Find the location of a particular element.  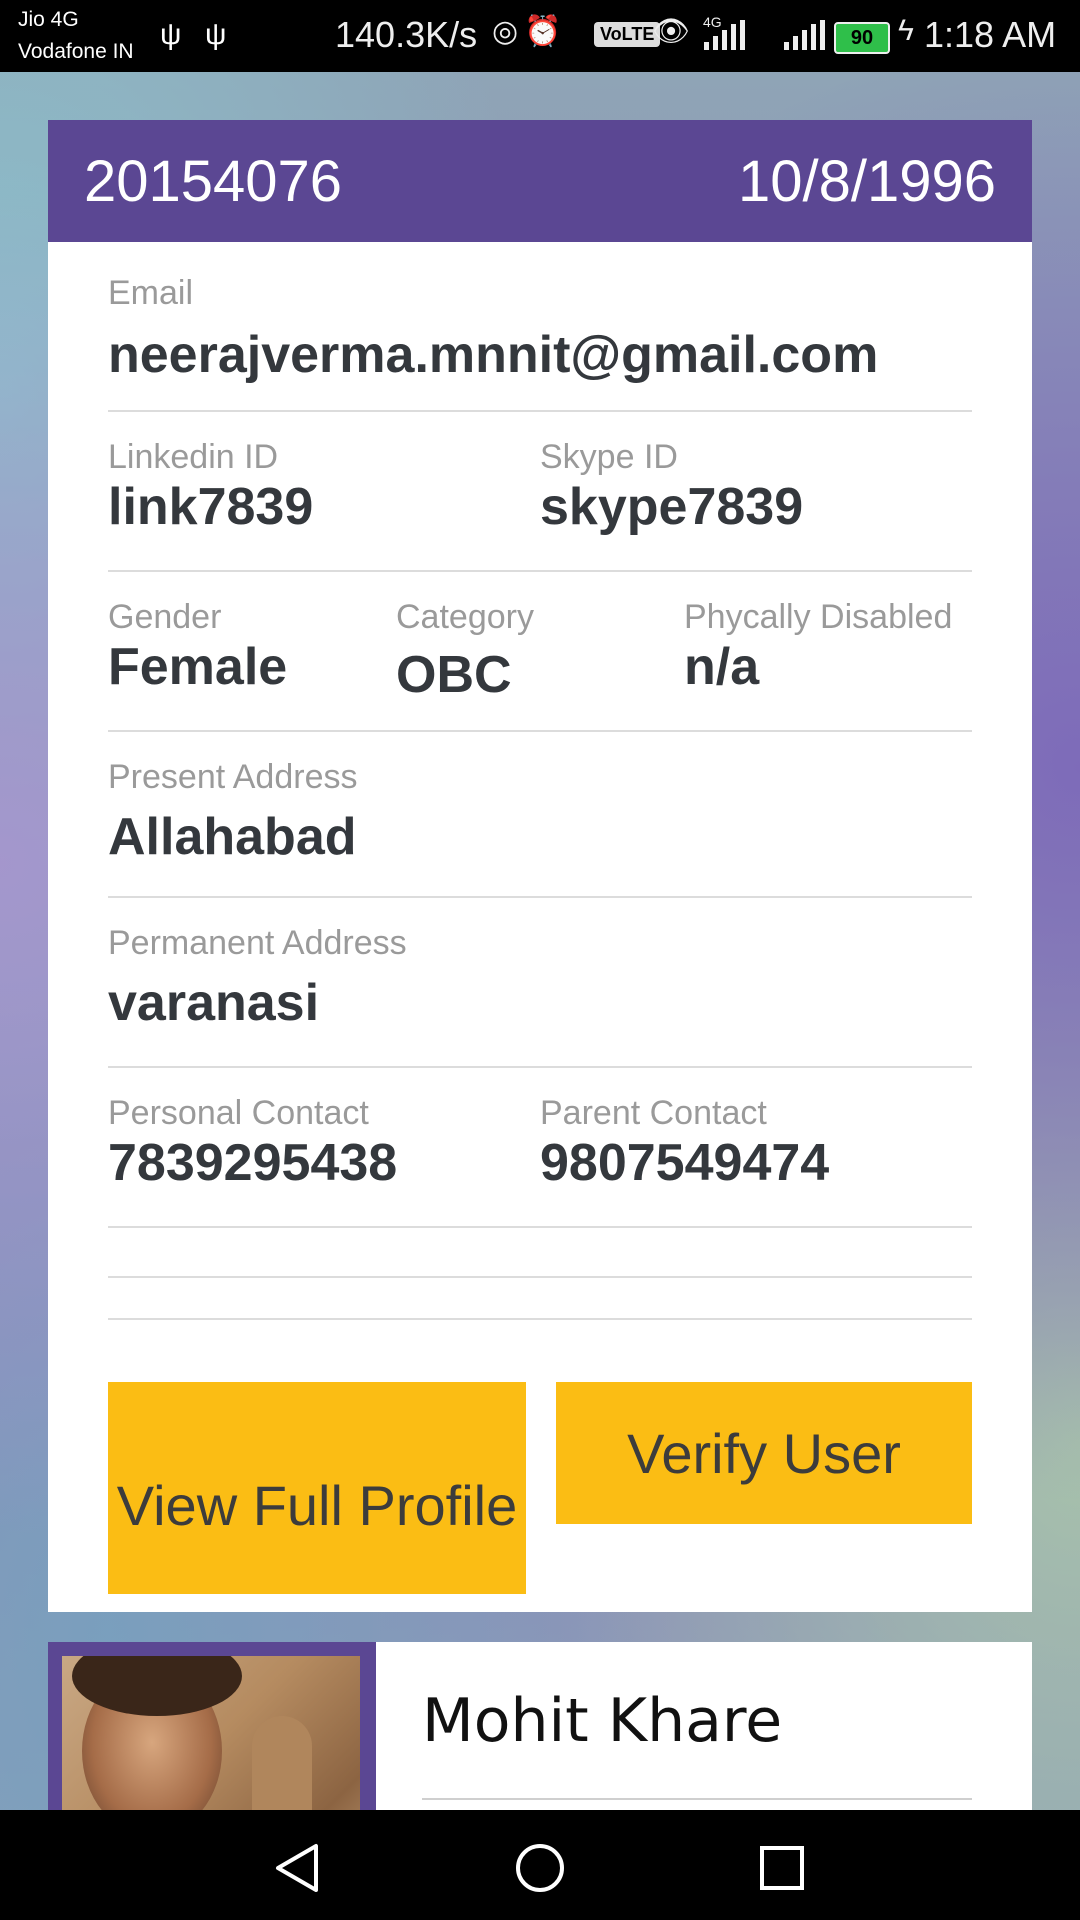

home-icon is located at coordinates (540, 1868).